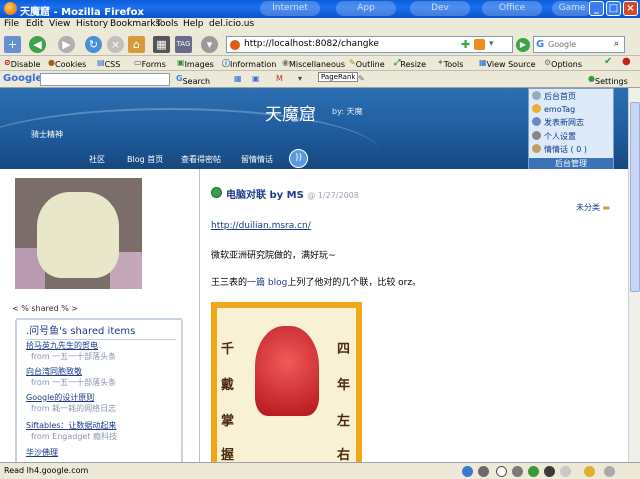 The height and width of the screenshot is (479, 640). What do you see at coordinates (78, 233) in the screenshot?
I see `sidebar-photo` at bounding box center [78, 233].